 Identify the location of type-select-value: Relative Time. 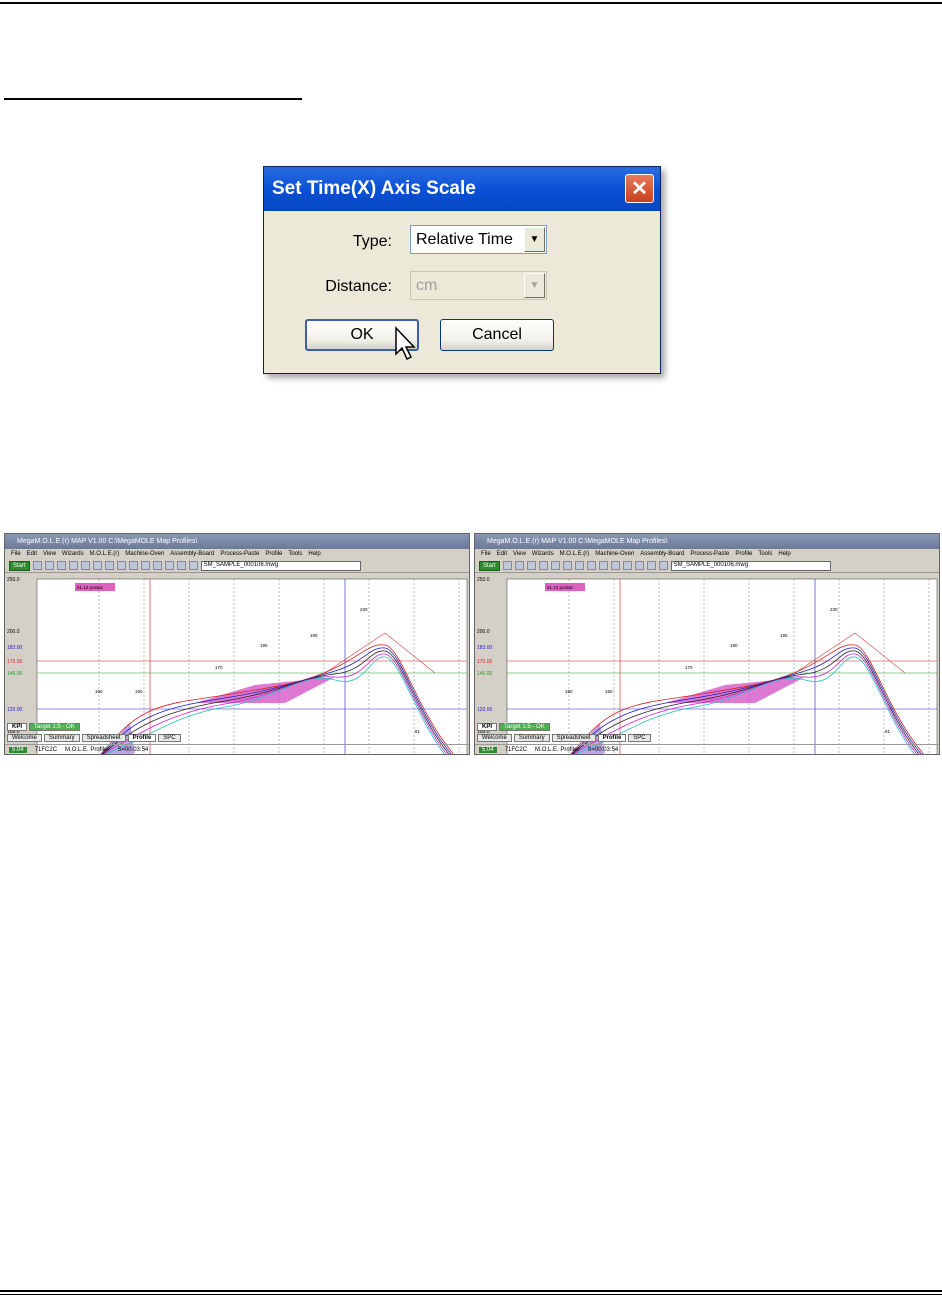
(464, 239).